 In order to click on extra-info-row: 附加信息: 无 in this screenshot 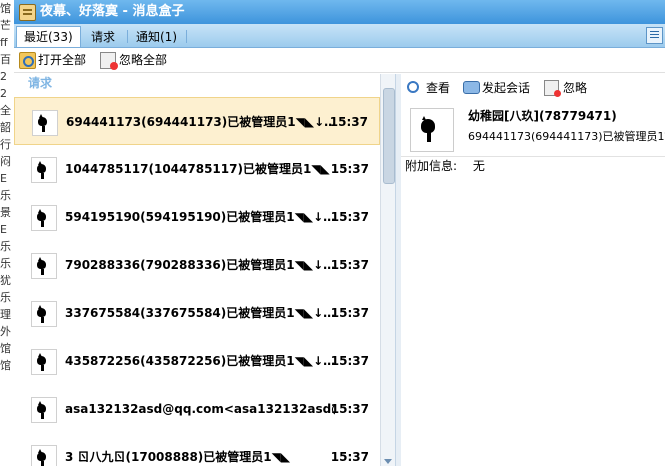, I will do `click(533, 166)`.